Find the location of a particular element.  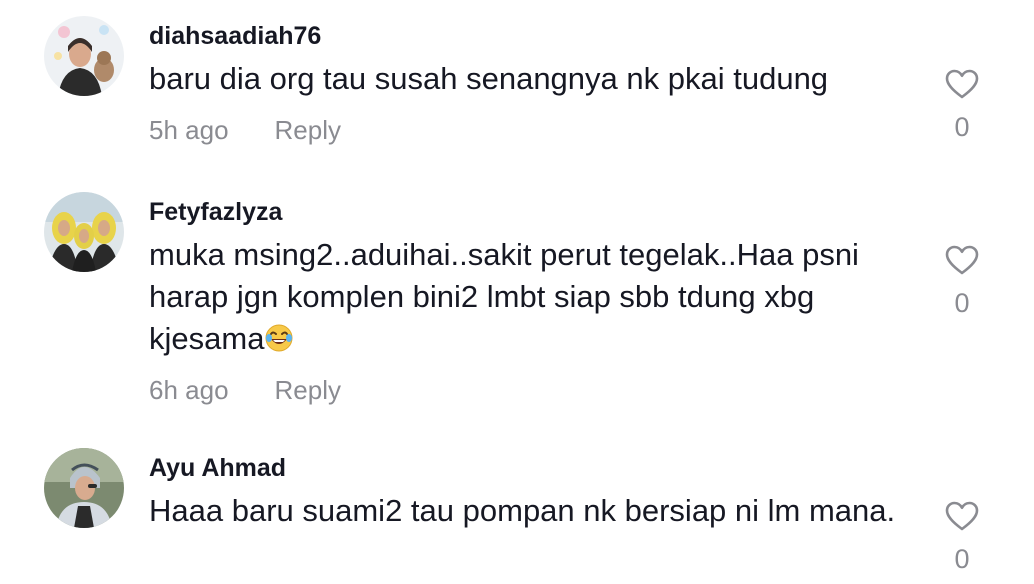

comment-meta: 6h ago Reply is located at coordinates (245, 390).